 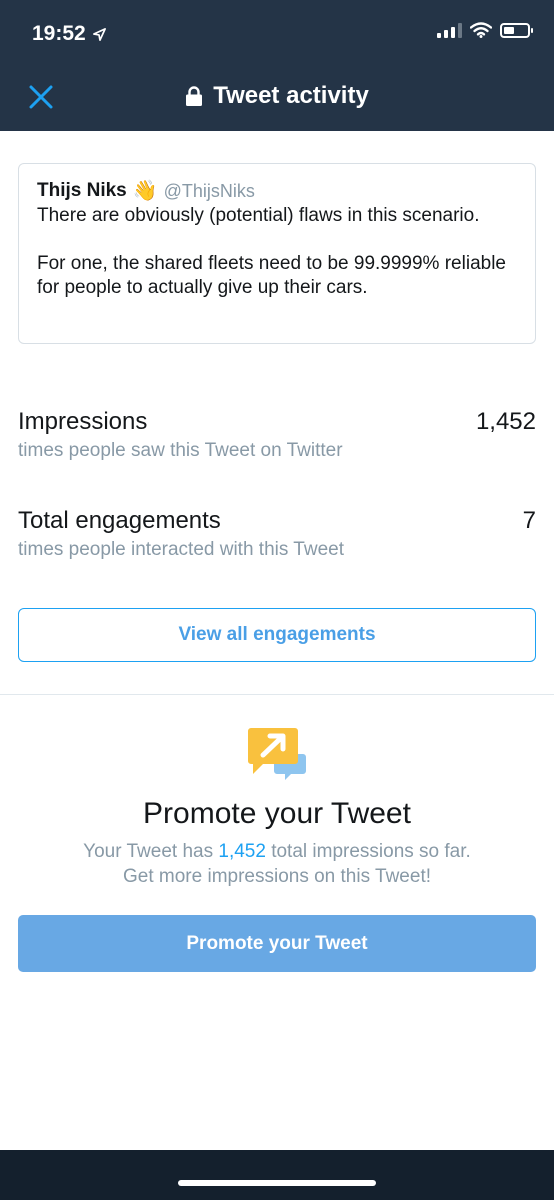 I want to click on top-bar: 19:52 Tweet activity, so click(x=277, y=65).